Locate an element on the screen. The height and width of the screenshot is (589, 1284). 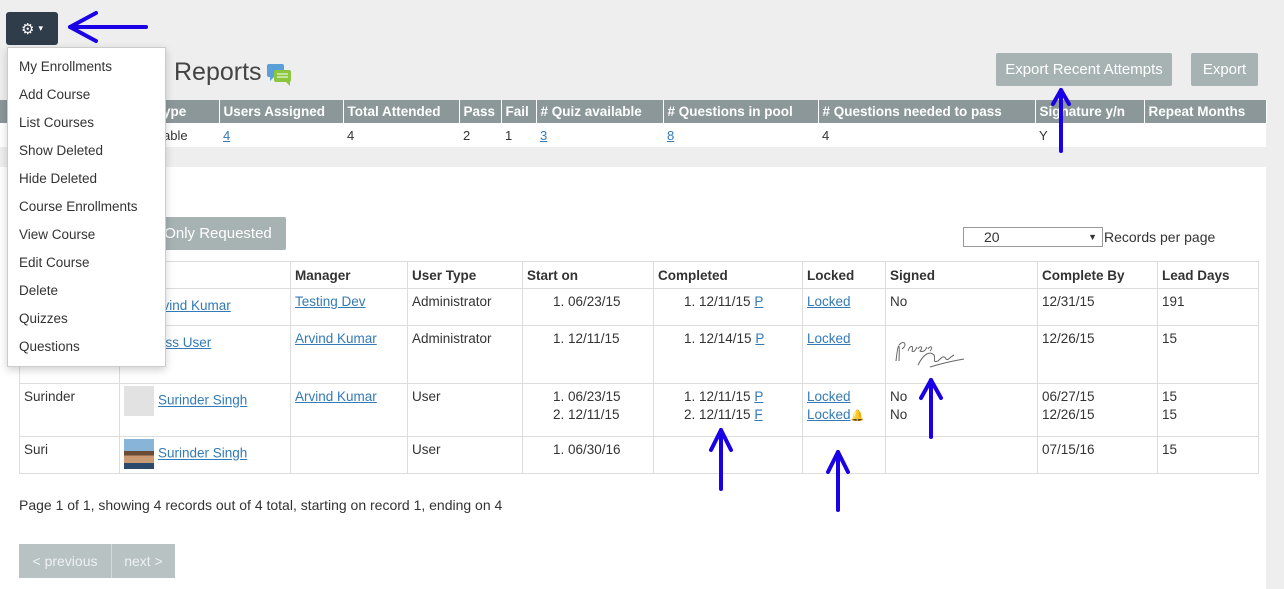
arrow-left-icon is located at coordinates (108, 27).